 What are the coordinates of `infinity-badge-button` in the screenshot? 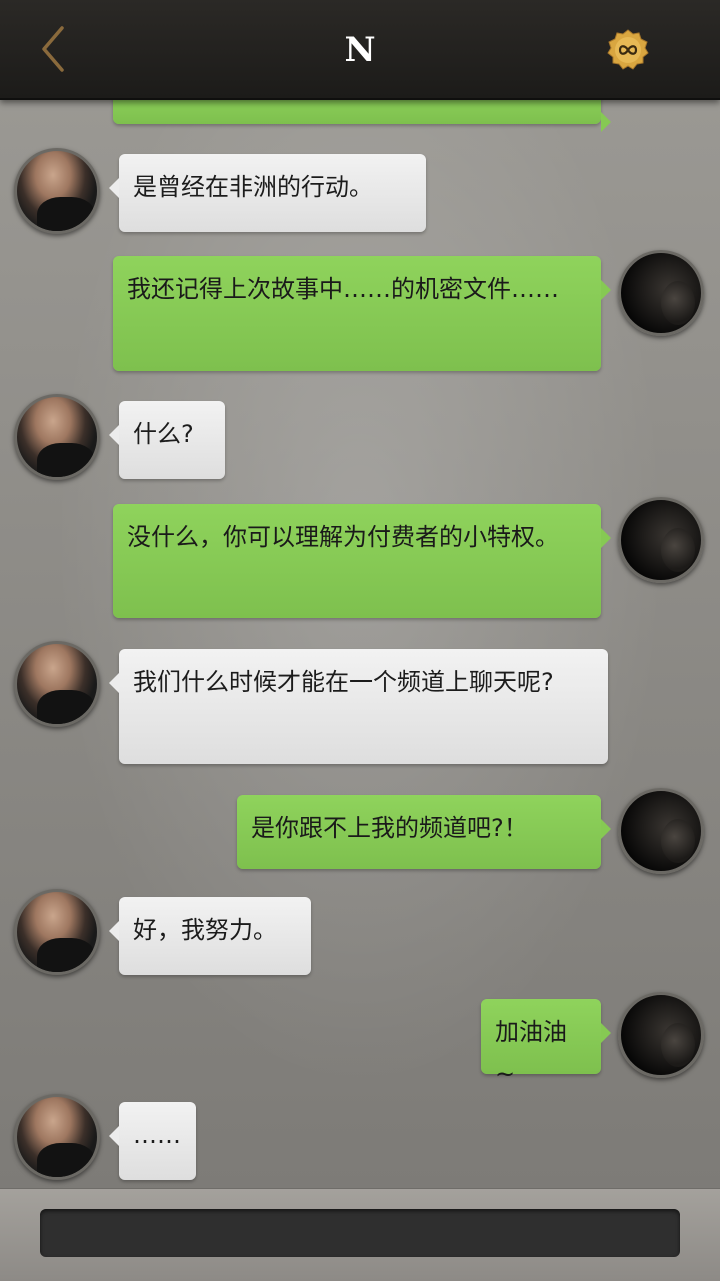 It's located at (628, 50).